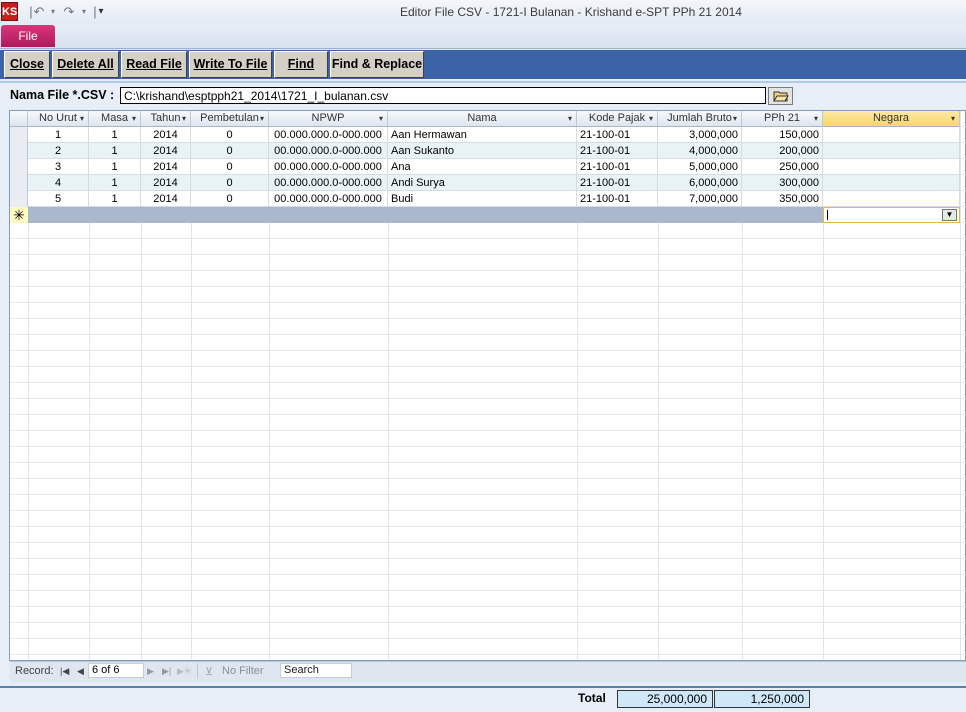 The image size is (966, 712). What do you see at coordinates (58, 183) in the screenshot?
I see `cell-no: 4` at bounding box center [58, 183].